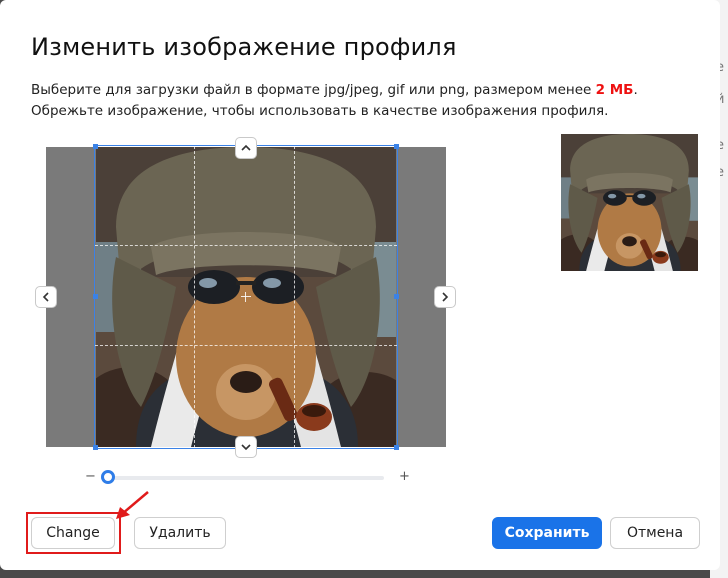  I want to click on chevron-up-icon, so click(246, 147).